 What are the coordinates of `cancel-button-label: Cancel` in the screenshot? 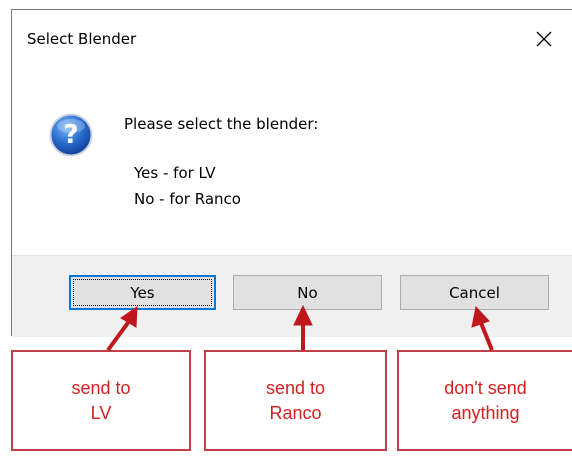 It's located at (474, 292).